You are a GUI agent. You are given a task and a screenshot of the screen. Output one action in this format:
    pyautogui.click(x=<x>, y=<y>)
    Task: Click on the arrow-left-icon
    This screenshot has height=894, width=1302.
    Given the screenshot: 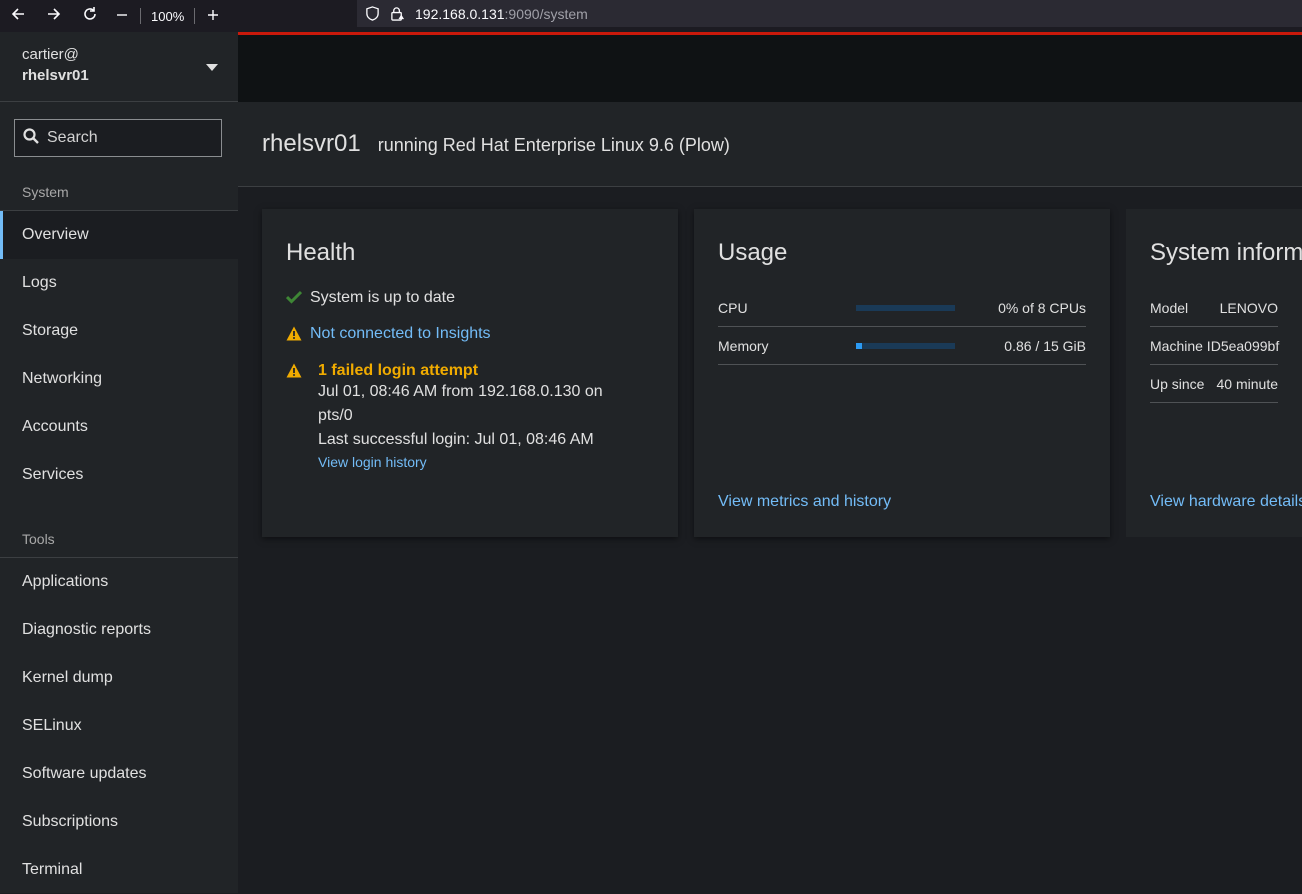 What is the action you would take?
    pyautogui.click(x=18, y=16)
    